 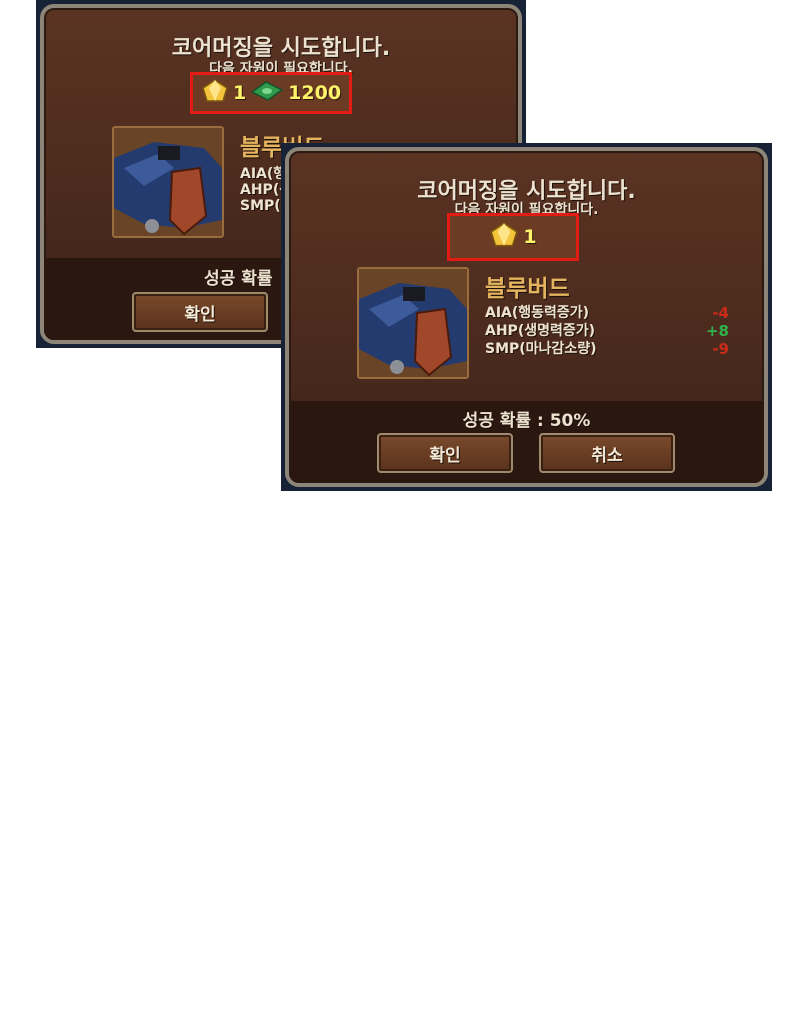 What do you see at coordinates (267, 93) in the screenshot?
I see `green-cash-icon` at bounding box center [267, 93].